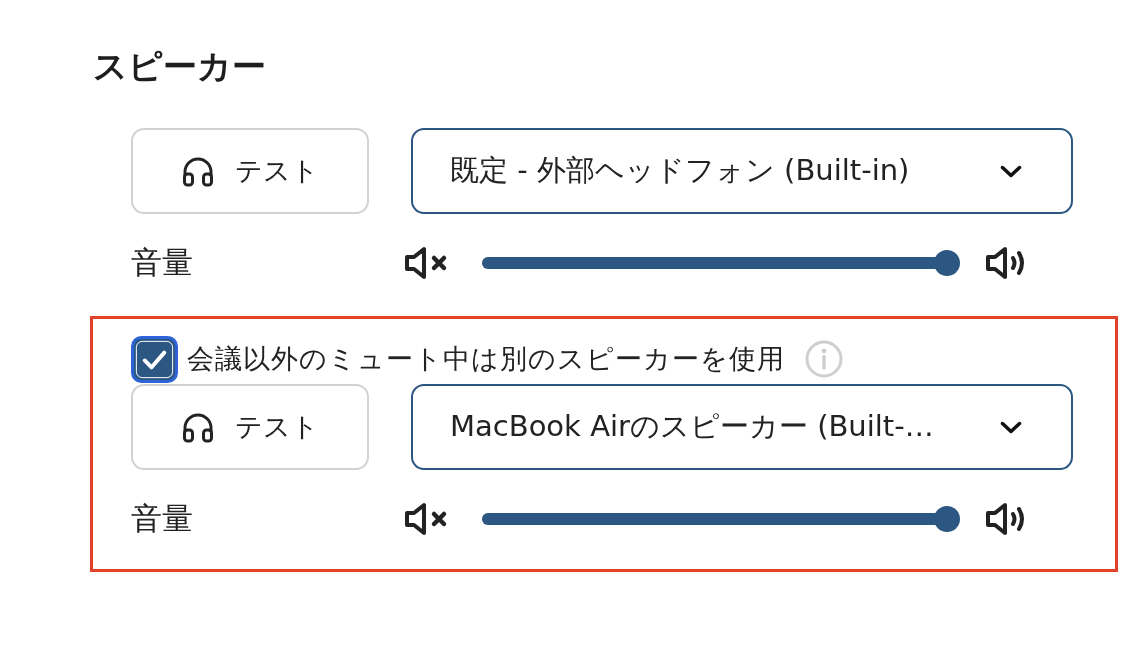 This screenshot has width=1148, height=646. What do you see at coordinates (154, 359) in the screenshot?
I see `checkbox` at bounding box center [154, 359].